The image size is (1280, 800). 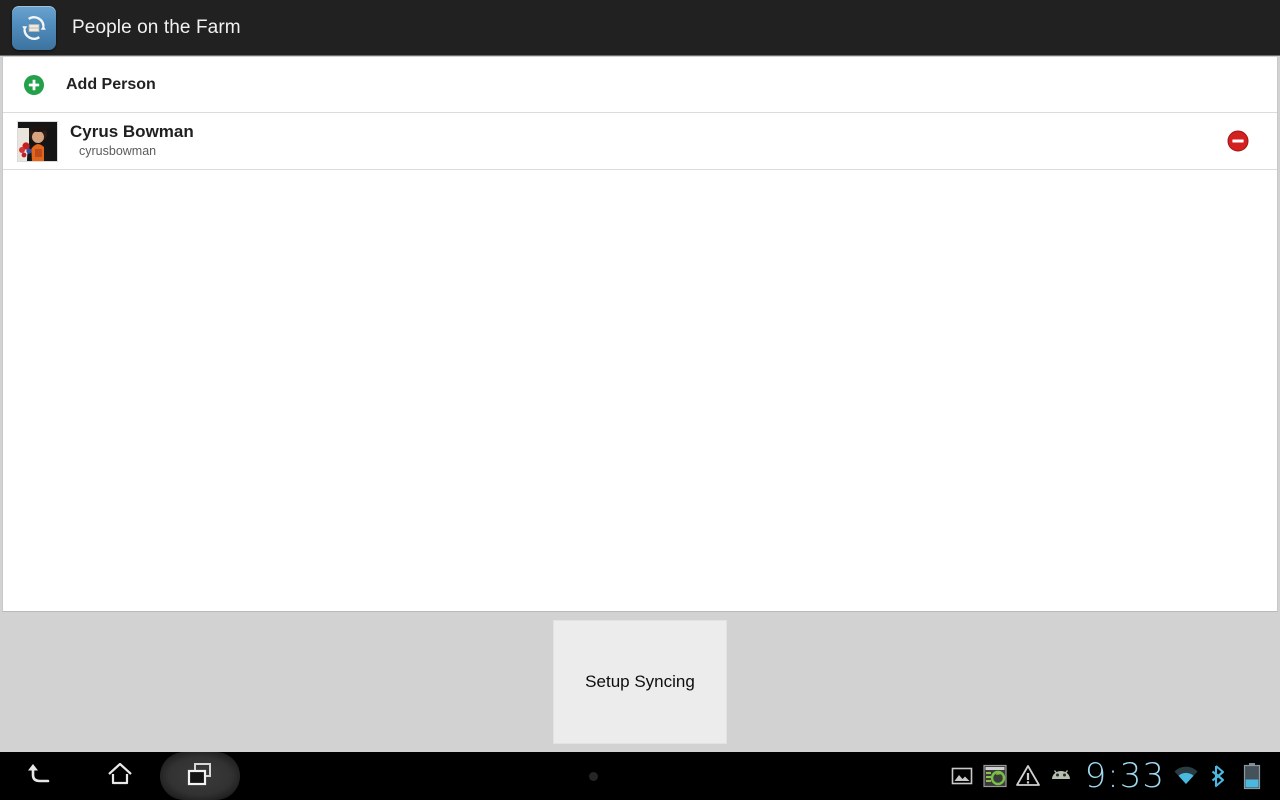 I want to click on android-head-icon, so click(x=1061, y=776).